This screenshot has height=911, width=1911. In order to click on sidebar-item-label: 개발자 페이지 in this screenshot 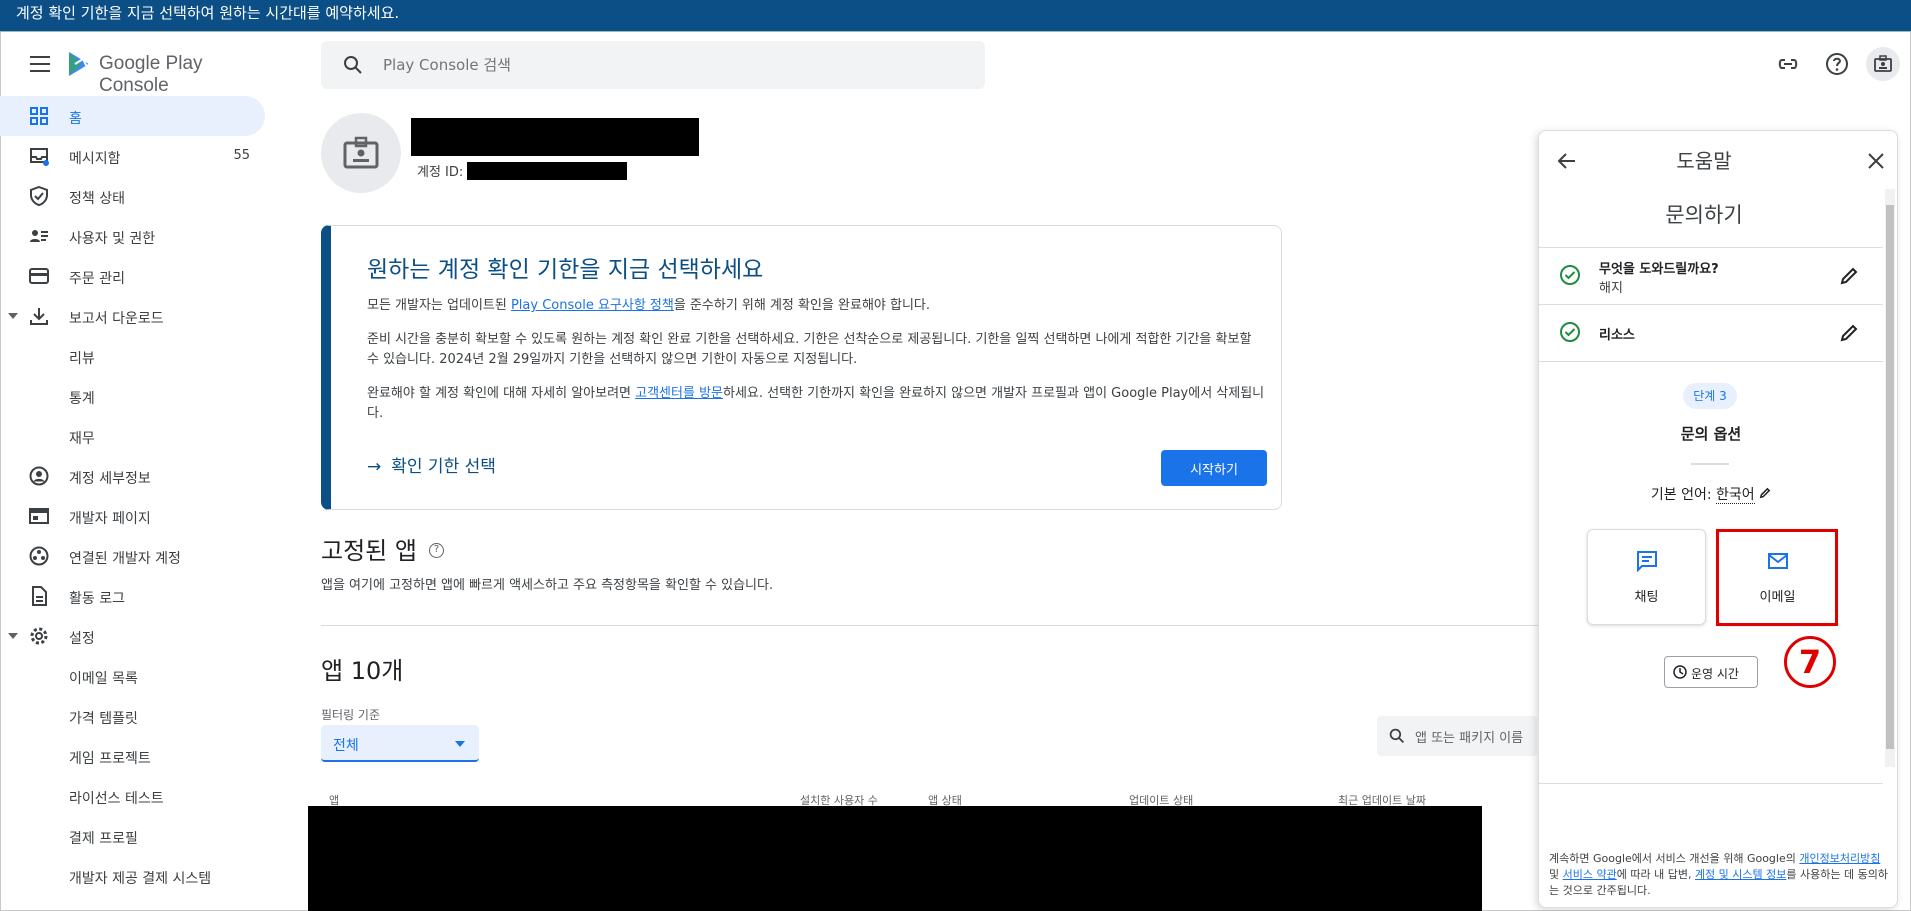, I will do `click(110, 519)`.